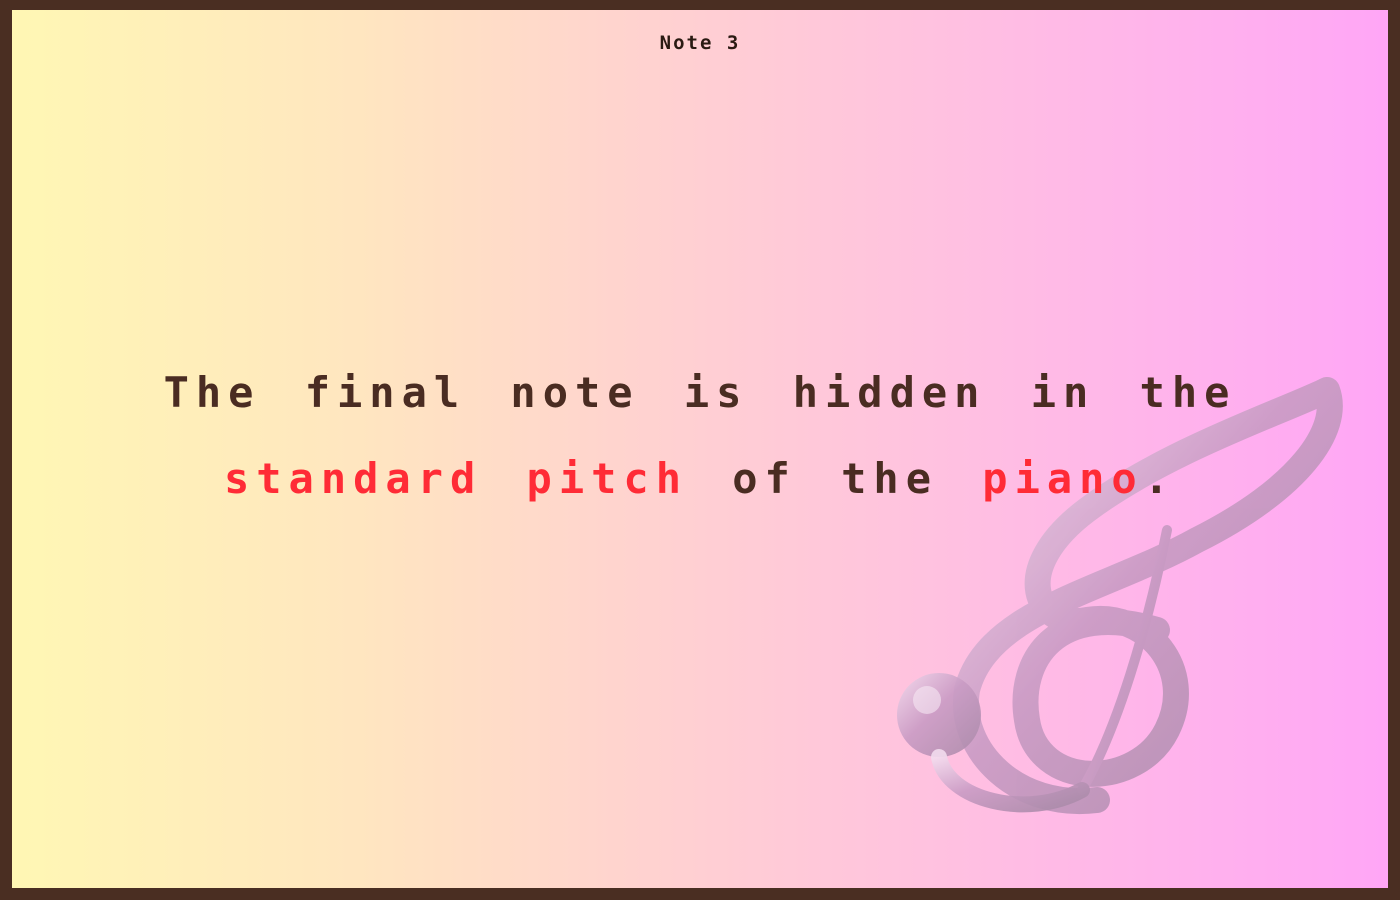 Image resolution: width=1400 pixels, height=900 pixels. What do you see at coordinates (700, 392) in the screenshot?
I see `message-line-1: The final note is hidden in the` at bounding box center [700, 392].